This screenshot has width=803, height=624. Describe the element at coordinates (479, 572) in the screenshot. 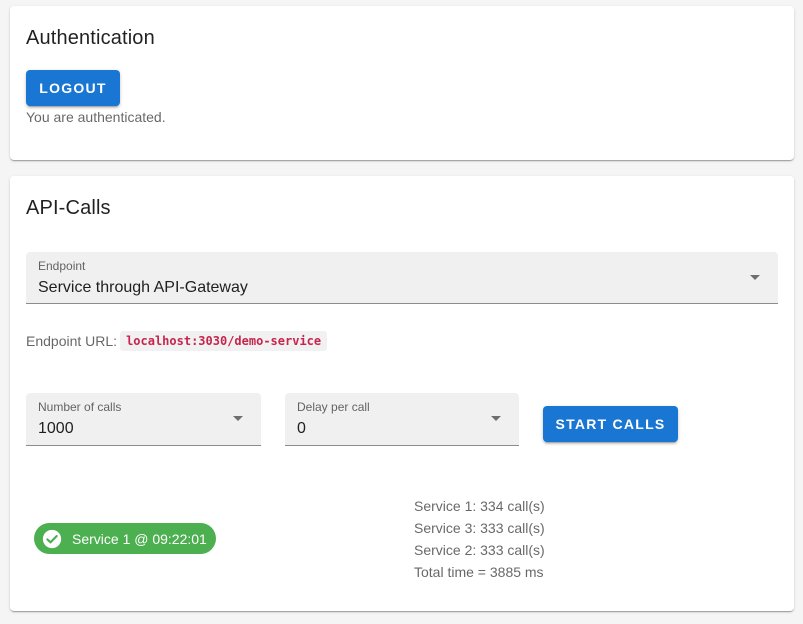

I see `total-time-line: Total time = 3885 ms` at that location.